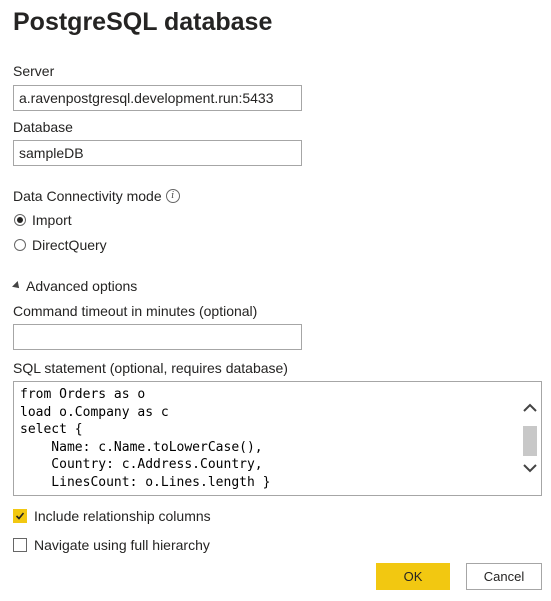 The width and height of the screenshot is (551, 601). I want to click on radio-import-label: Import, so click(52, 220).